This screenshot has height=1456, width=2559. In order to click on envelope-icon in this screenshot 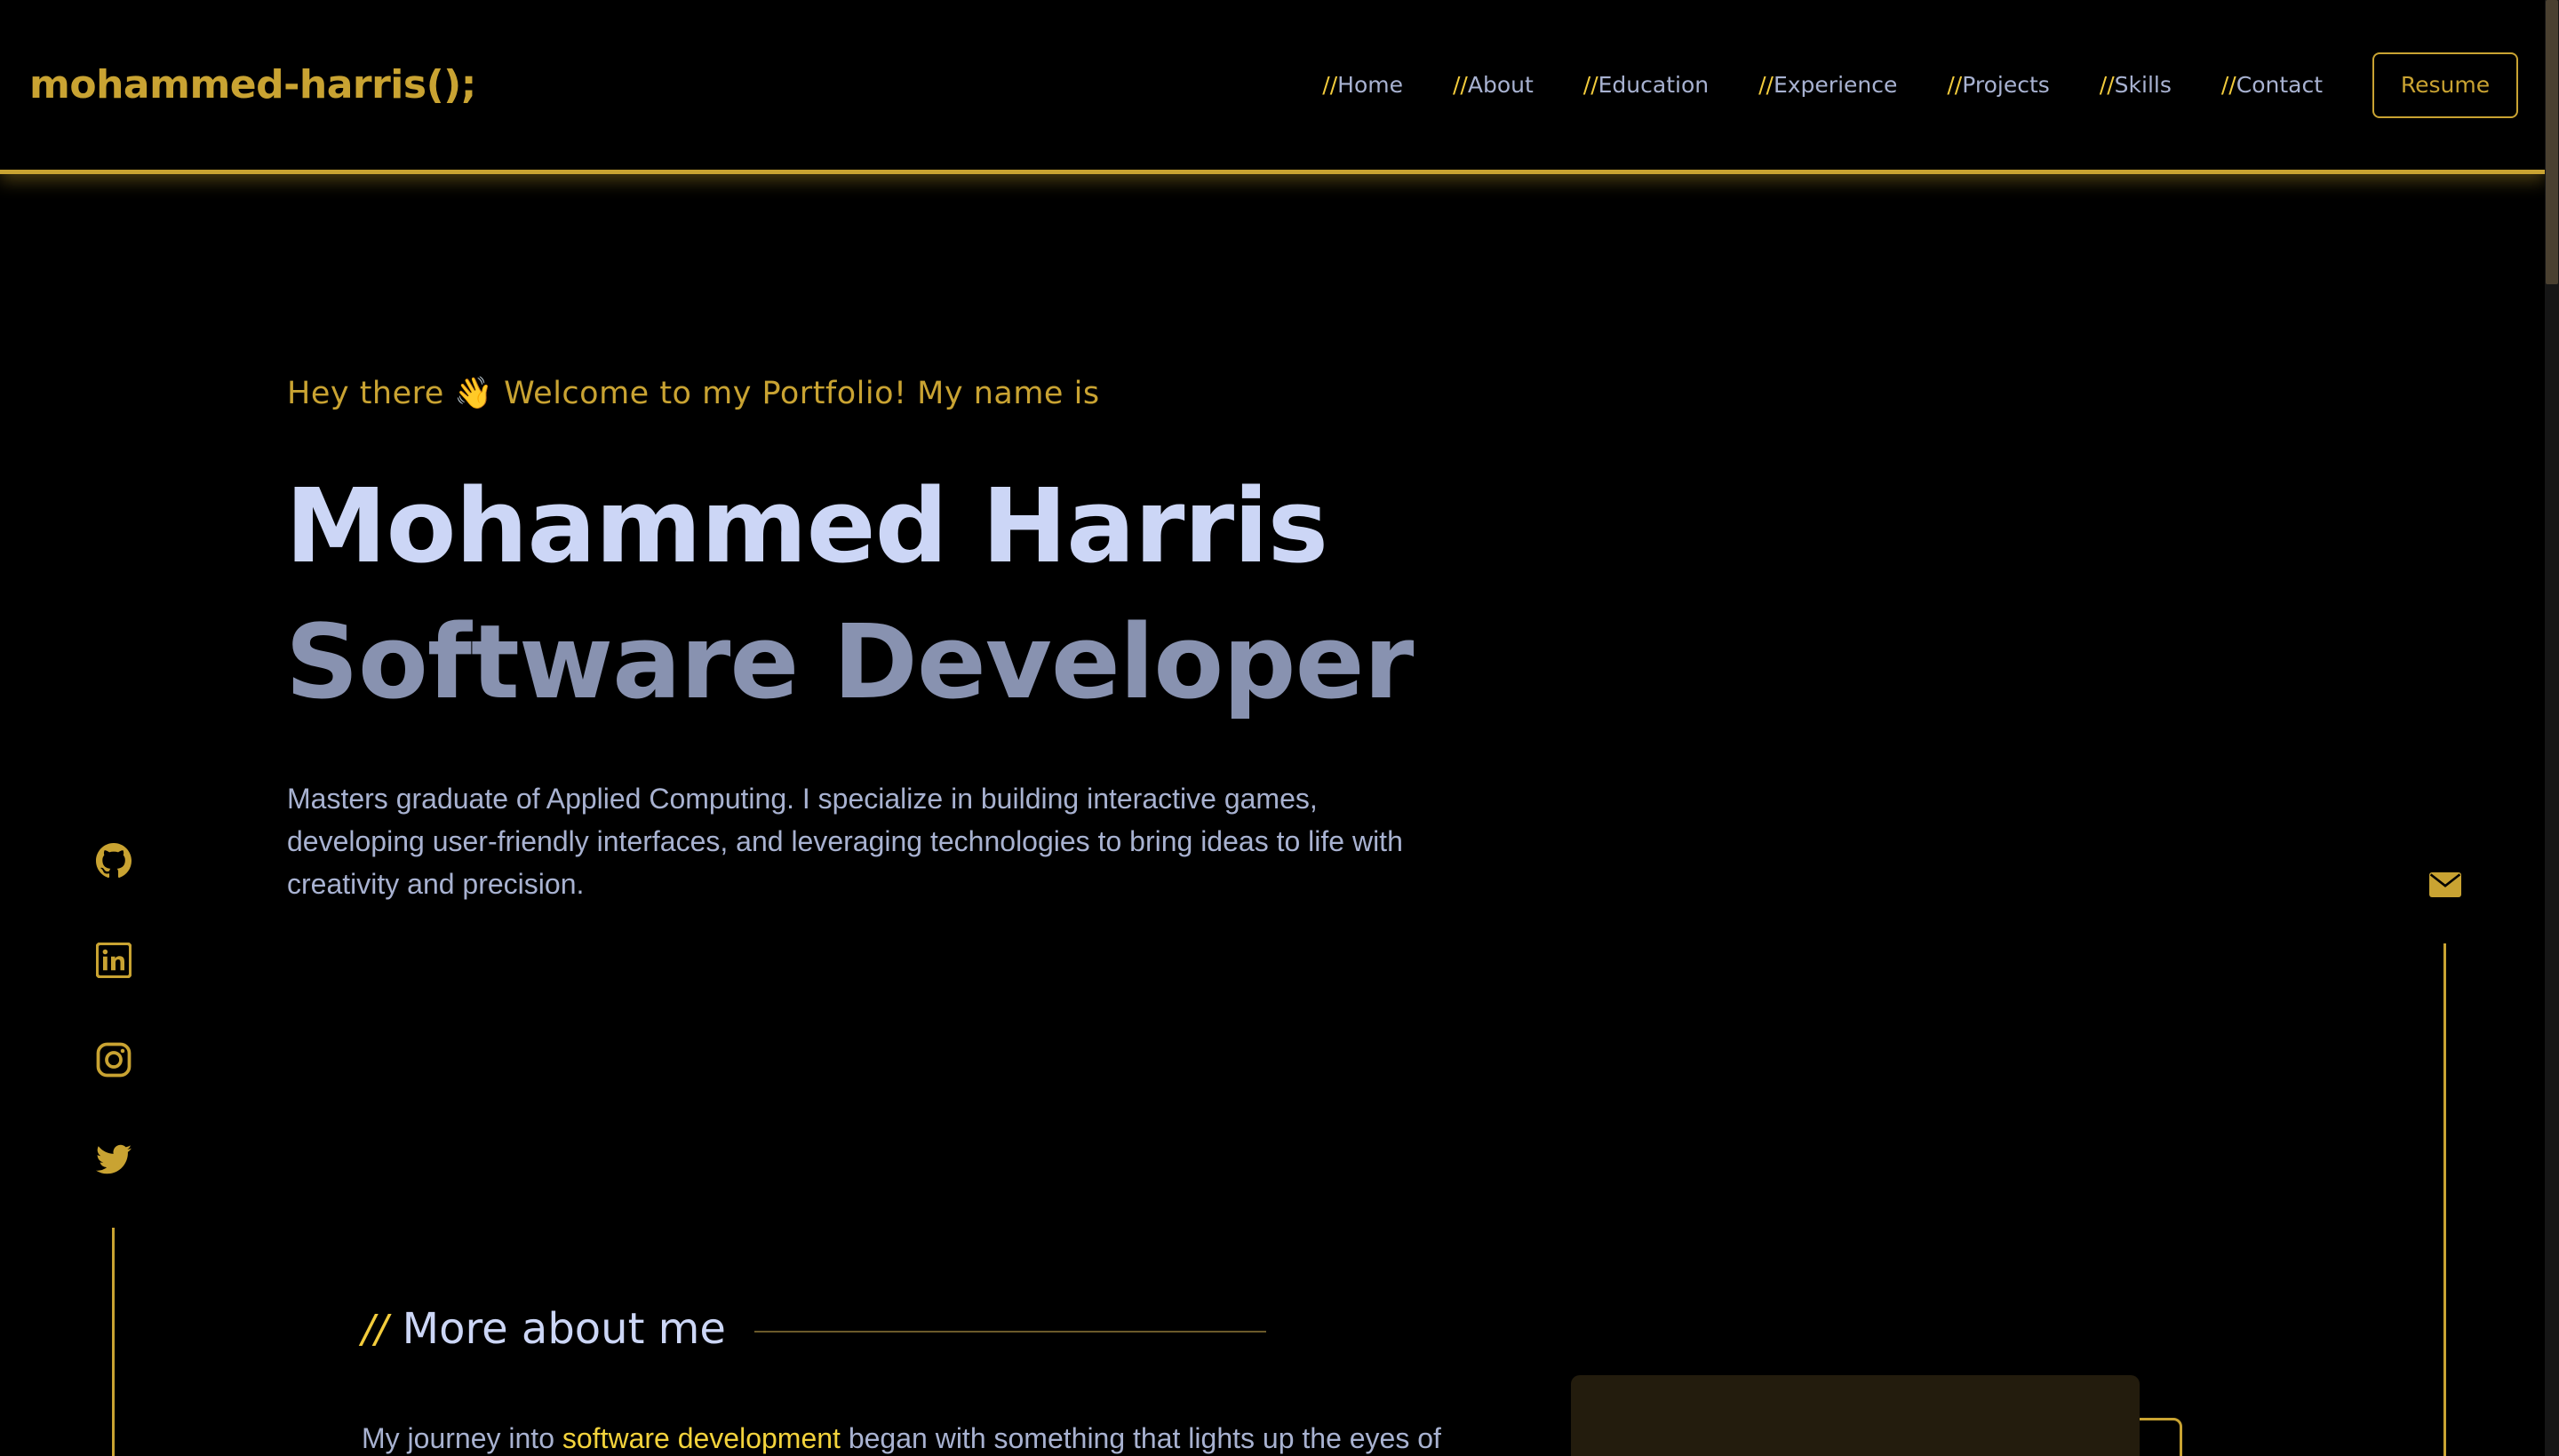, I will do `click(2445, 886)`.